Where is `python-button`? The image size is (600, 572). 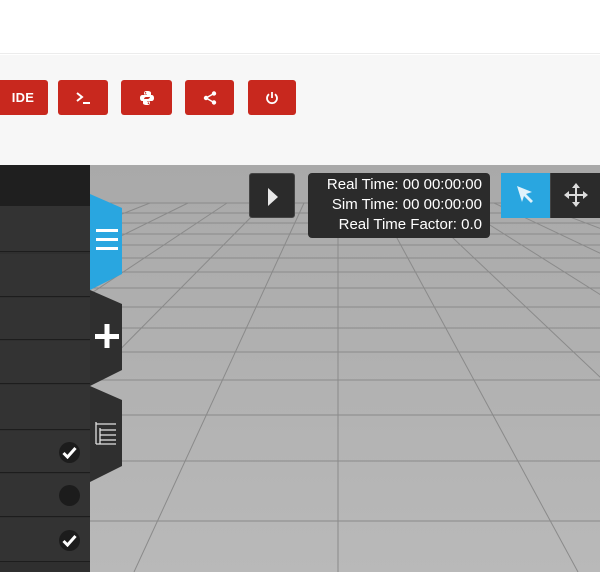
python-button is located at coordinates (146, 97).